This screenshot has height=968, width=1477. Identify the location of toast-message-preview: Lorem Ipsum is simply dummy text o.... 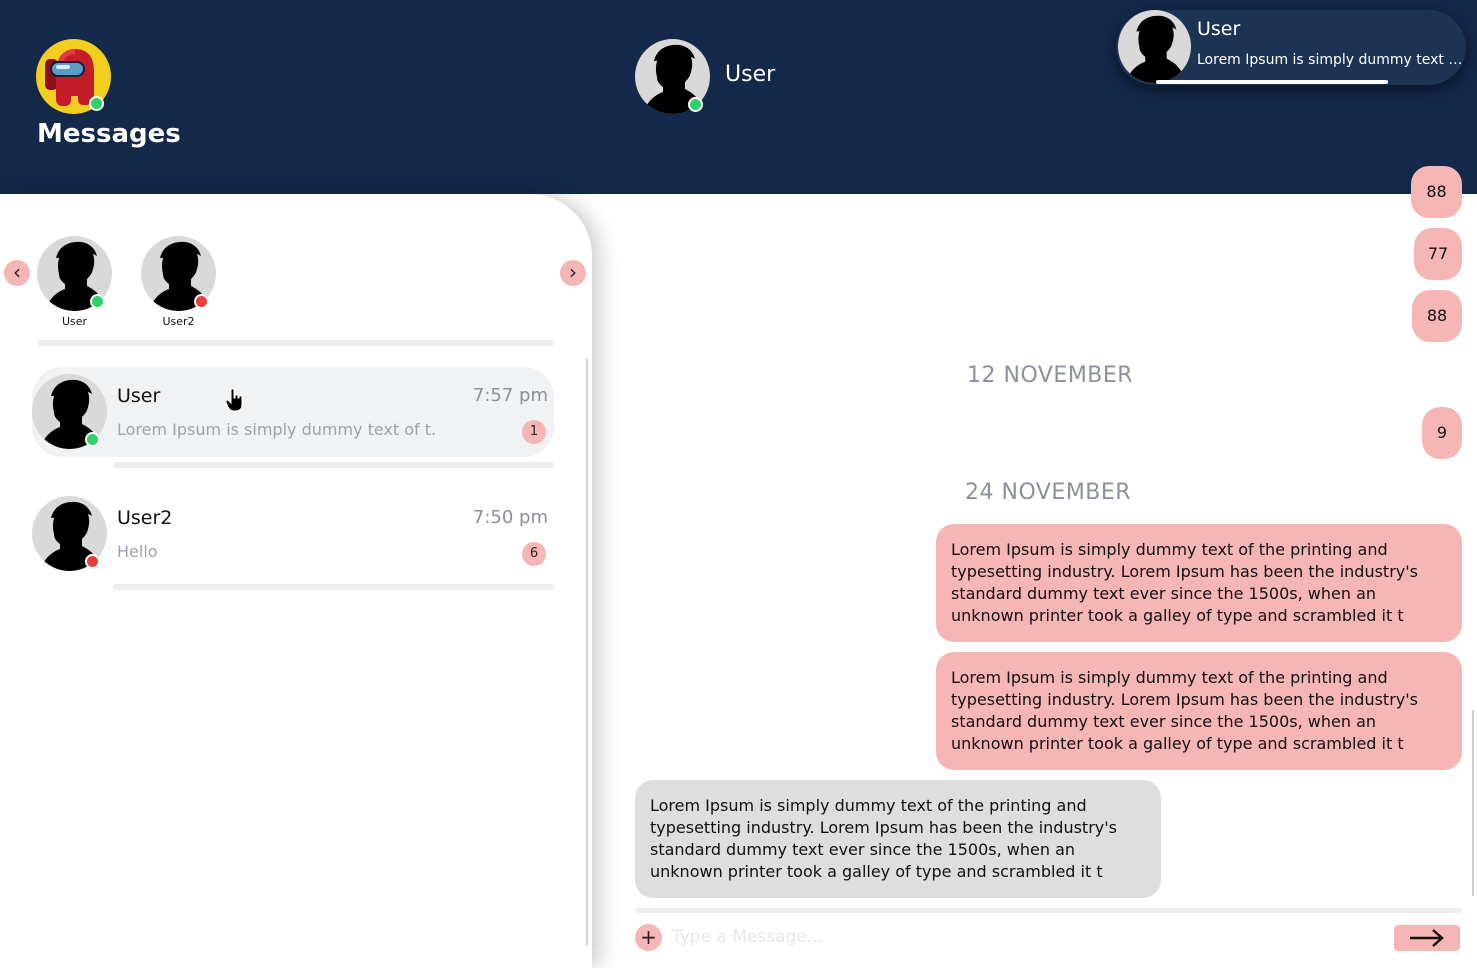
(1330, 60).